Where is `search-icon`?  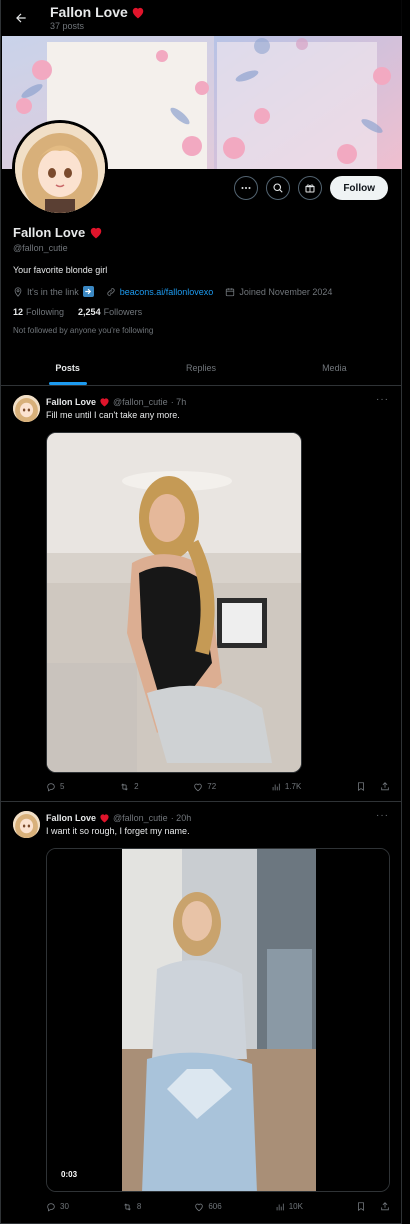
search-icon is located at coordinates (278, 188).